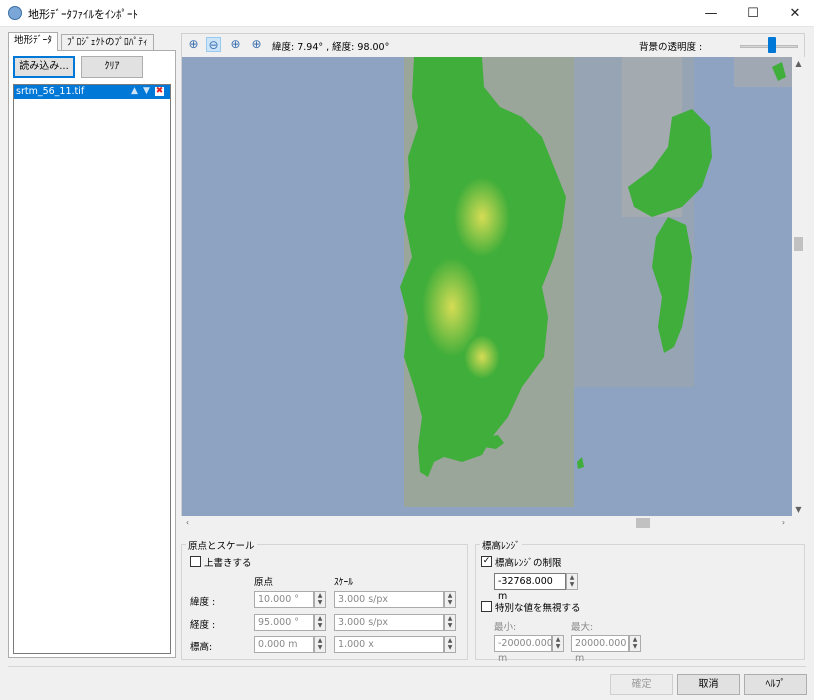 This screenshot has height=700, width=814. Describe the element at coordinates (798, 286) in the screenshot. I see `vertical-scrollbar: ▲ ▼` at that location.